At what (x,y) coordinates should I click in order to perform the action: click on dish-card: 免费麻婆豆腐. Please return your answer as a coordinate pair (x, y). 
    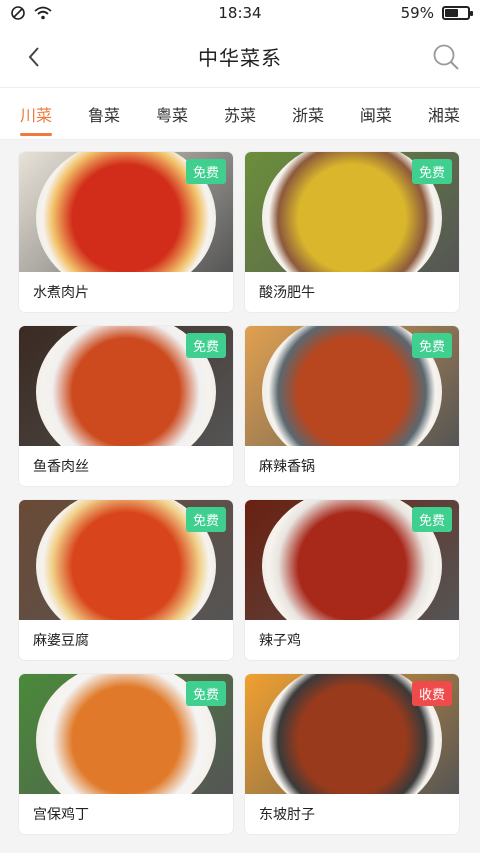
    Looking at the image, I should click on (126, 580).